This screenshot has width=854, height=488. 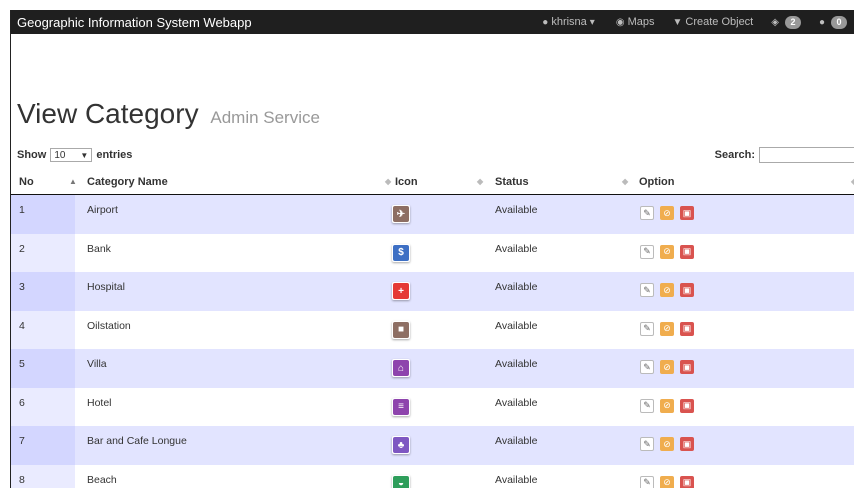 What do you see at coordinates (775, 22) in the screenshot?
I see `comments-icon: ◈` at bounding box center [775, 22].